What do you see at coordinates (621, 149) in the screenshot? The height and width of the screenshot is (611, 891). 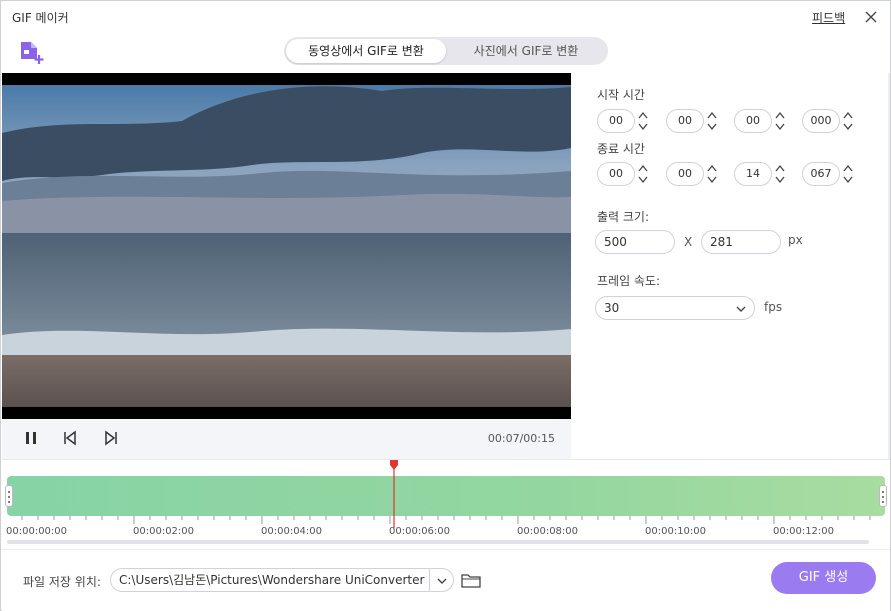 I see `end-time-label: 종료 시간` at bounding box center [621, 149].